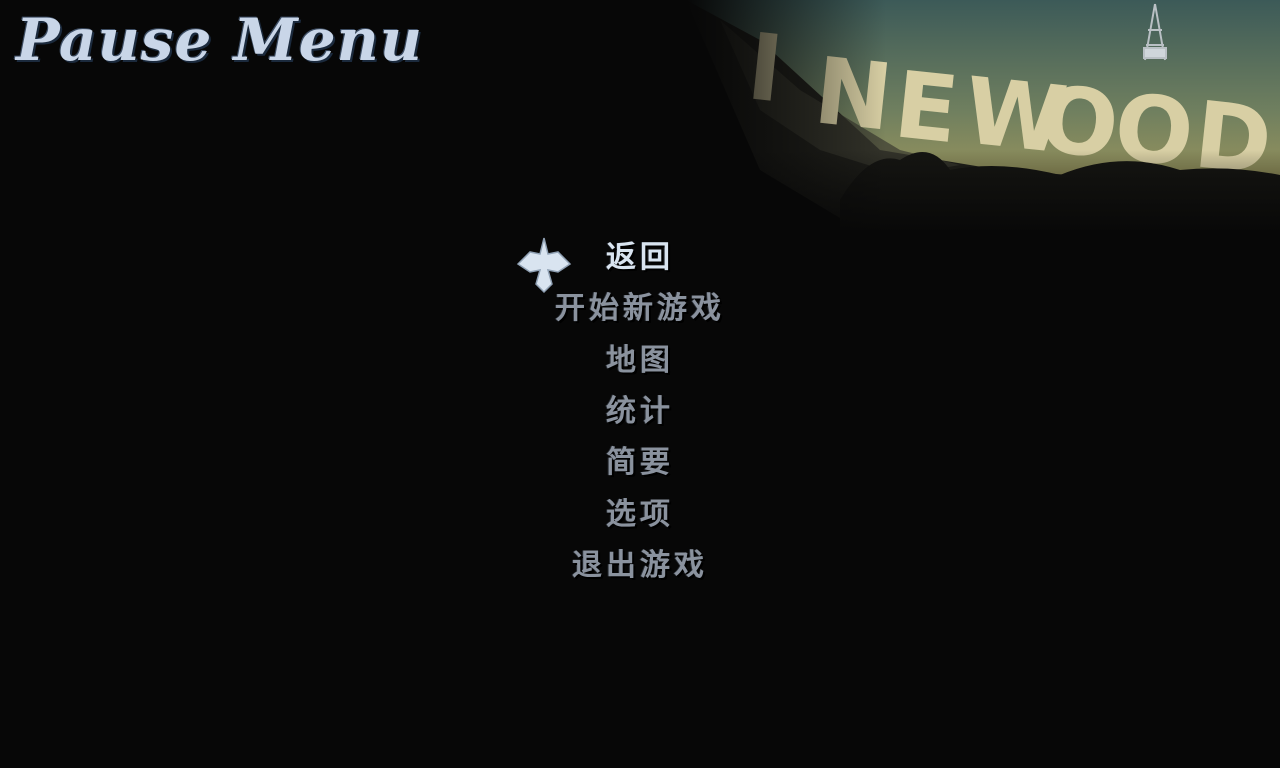 The width and height of the screenshot is (1280, 768). What do you see at coordinates (640, 515) in the screenshot?
I see `menu-item-options: 选项` at bounding box center [640, 515].